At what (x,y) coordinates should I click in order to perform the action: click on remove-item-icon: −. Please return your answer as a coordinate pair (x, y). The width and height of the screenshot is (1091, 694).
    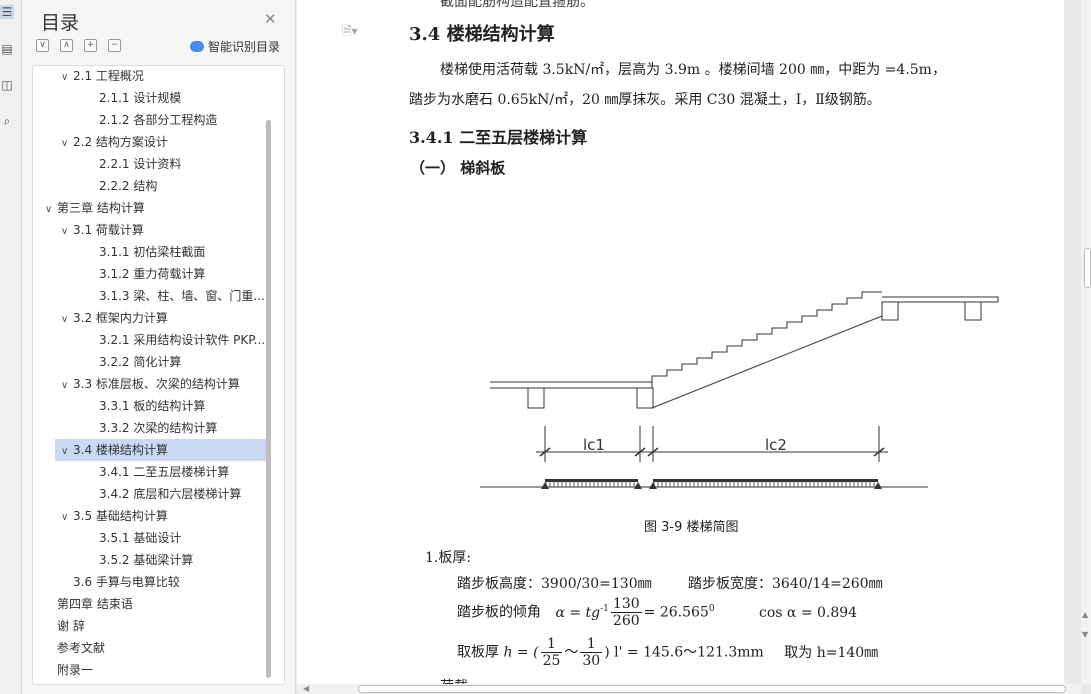
    Looking at the image, I should click on (114, 45).